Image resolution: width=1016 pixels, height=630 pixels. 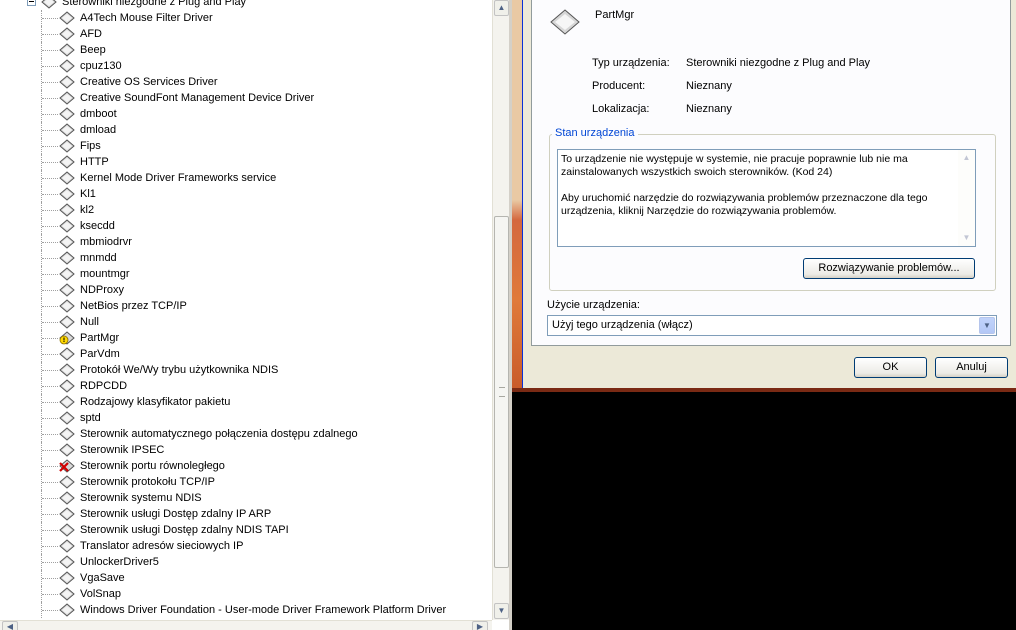 What do you see at coordinates (246, 66) in the screenshot?
I see `tree-device-row: cpuz130` at bounding box center [246, 66].